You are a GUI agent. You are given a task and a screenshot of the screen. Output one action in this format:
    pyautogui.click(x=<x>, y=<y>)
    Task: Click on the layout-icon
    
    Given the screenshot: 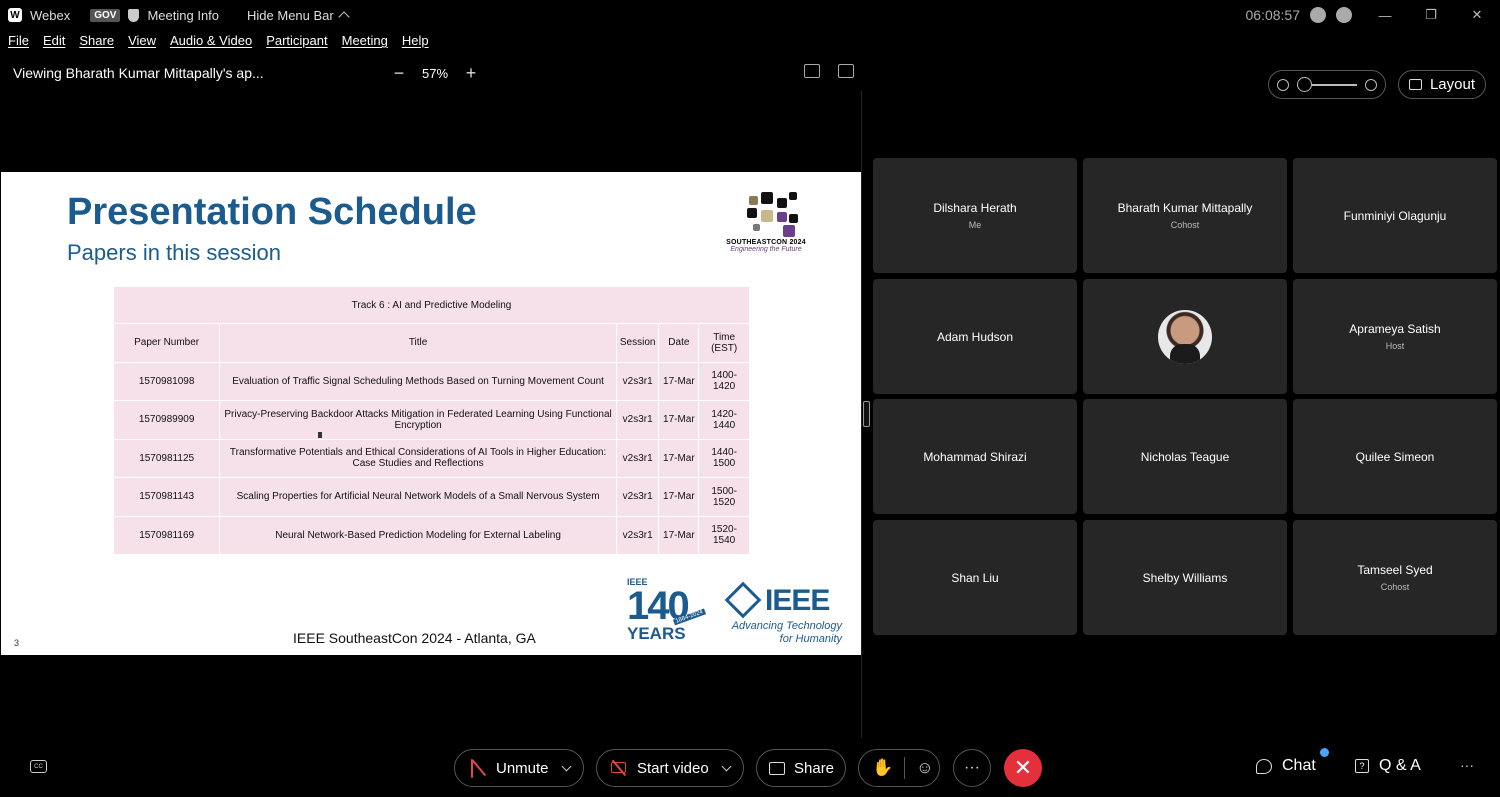 What is the action you would take?
    pyautogui.click(x=1415, y=84)
    